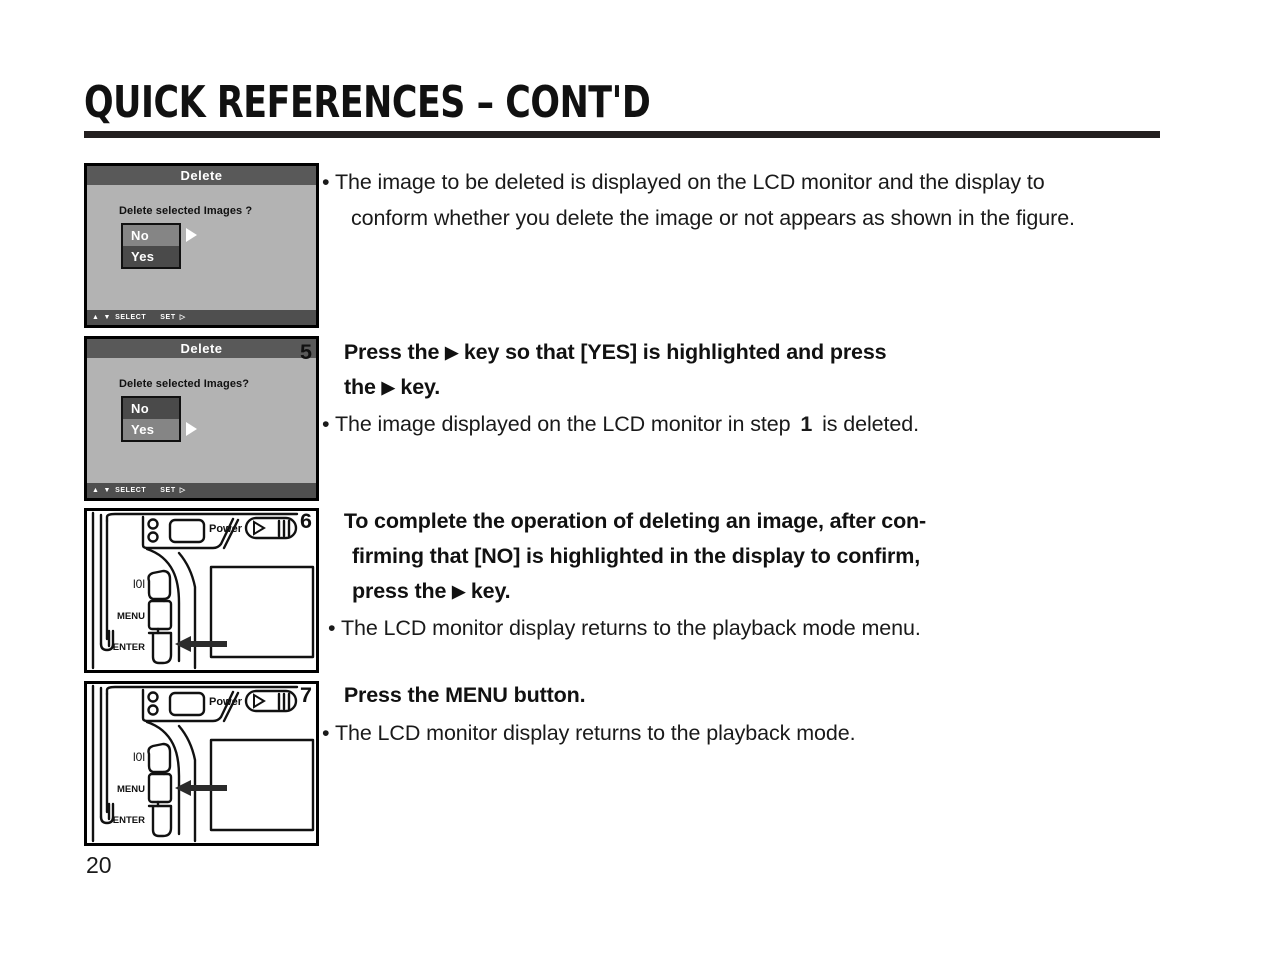 The height and width of the screenshot is (954, 1268). I want to click on page-number: 20, so click(99, 865).